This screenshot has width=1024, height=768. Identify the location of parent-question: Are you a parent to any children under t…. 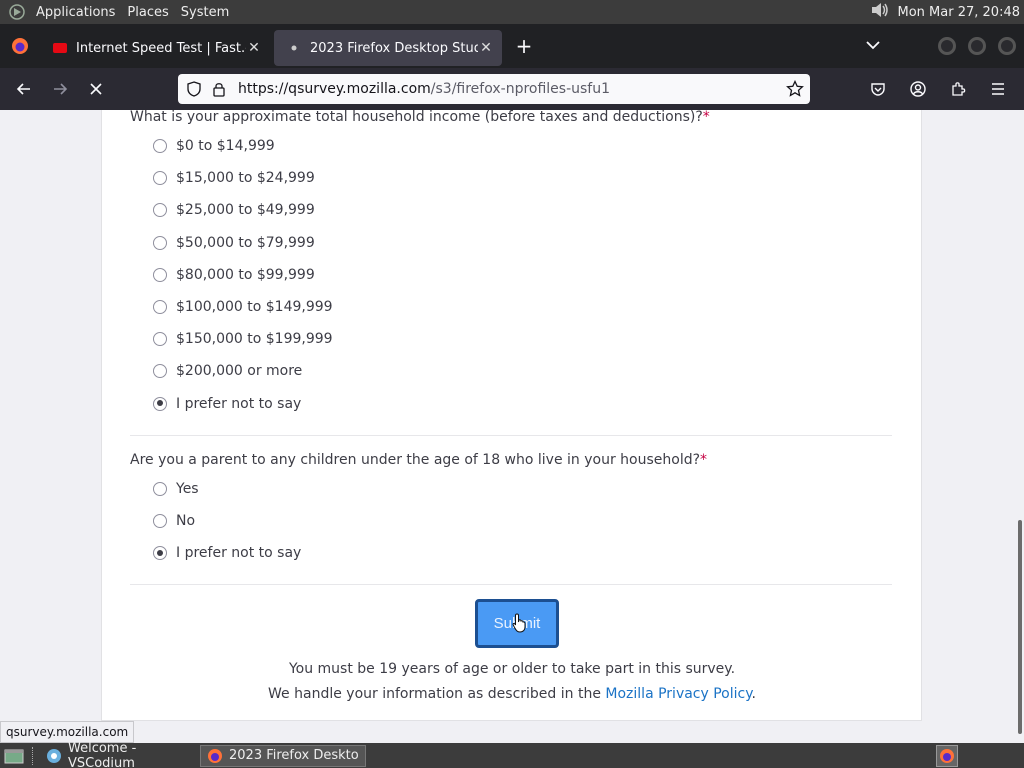
(418, 460).